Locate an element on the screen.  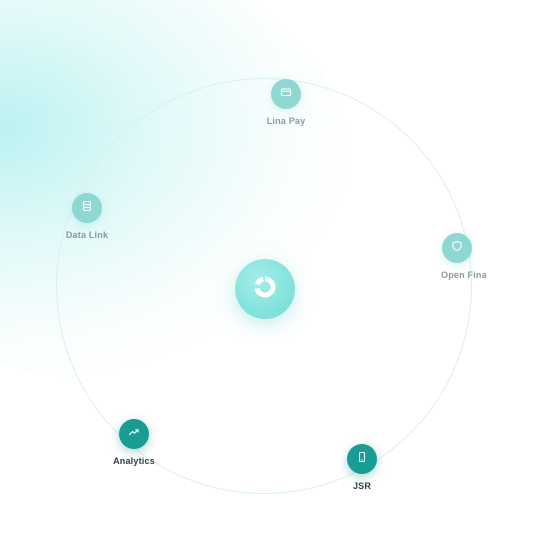
node-lina-pay-dot is located at coordinates (286, 94).